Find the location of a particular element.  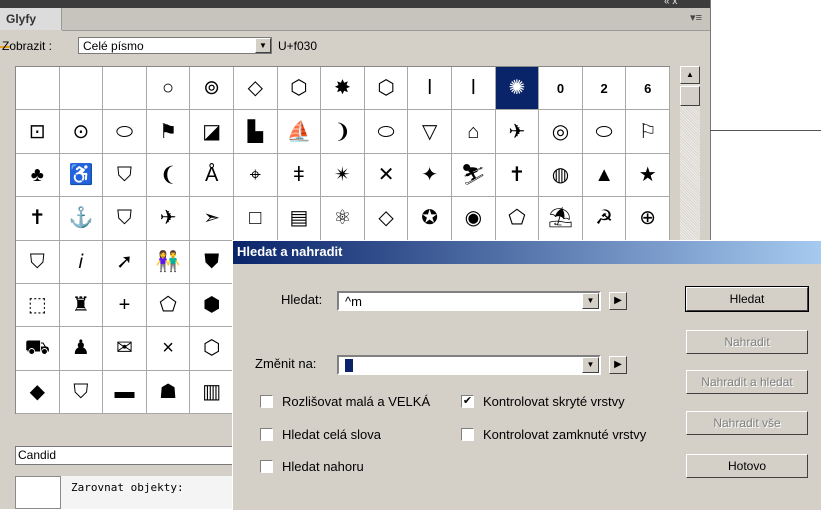

font-name-field: Candid is located at coordinates (130, 455).